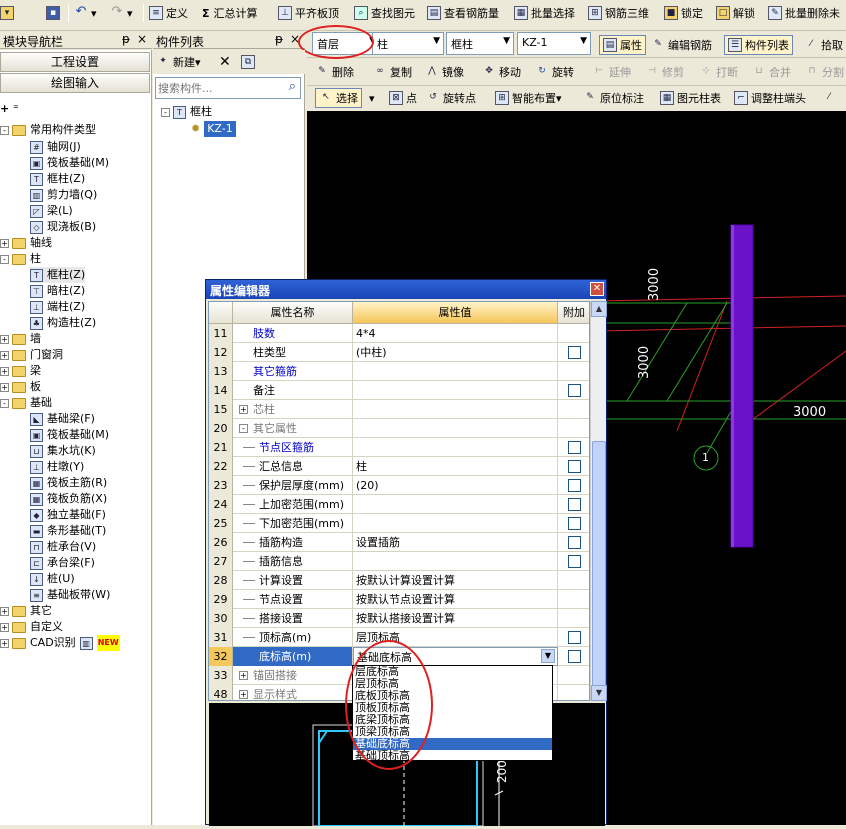 Image resolution: width=846 pixels, height=829 pixels. Describe the element at coordinates (599, 567) in the screenshot. I see `scroll-thumb` at that location.